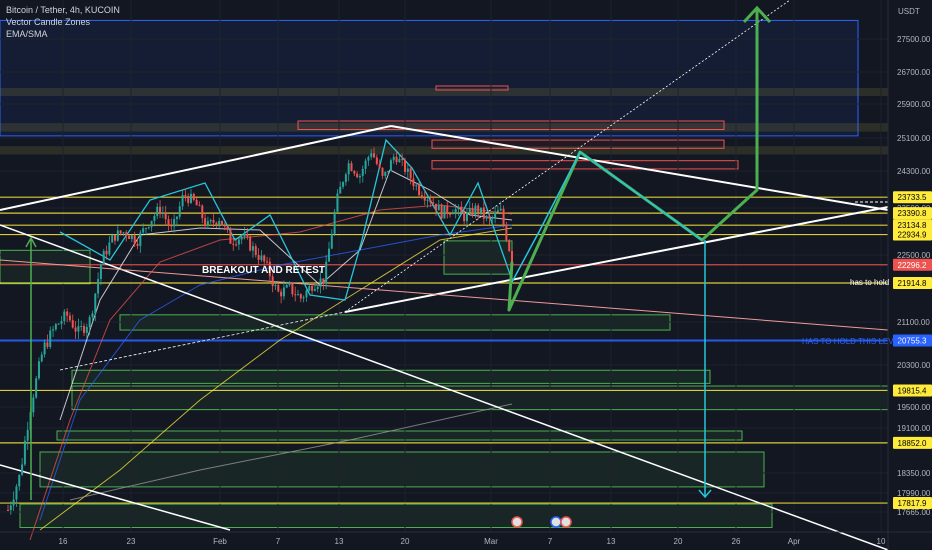  I want to click on symbol-title: Bitcoin / Tether, 4h, KUCOIN, so click(63, 10).